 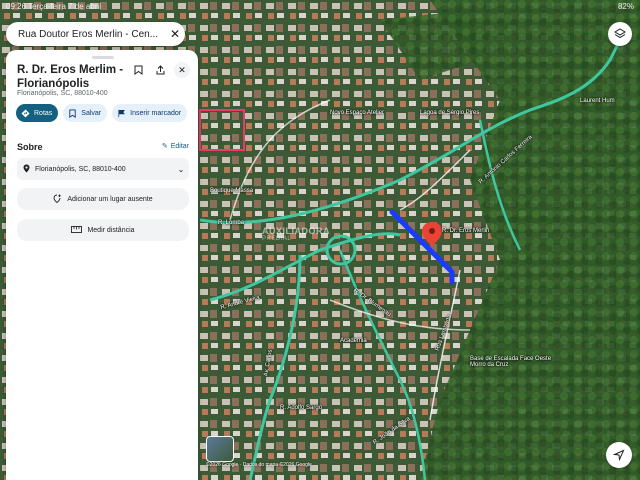 I want to click on routes-button: Rotas, so click(x=37, y=113).